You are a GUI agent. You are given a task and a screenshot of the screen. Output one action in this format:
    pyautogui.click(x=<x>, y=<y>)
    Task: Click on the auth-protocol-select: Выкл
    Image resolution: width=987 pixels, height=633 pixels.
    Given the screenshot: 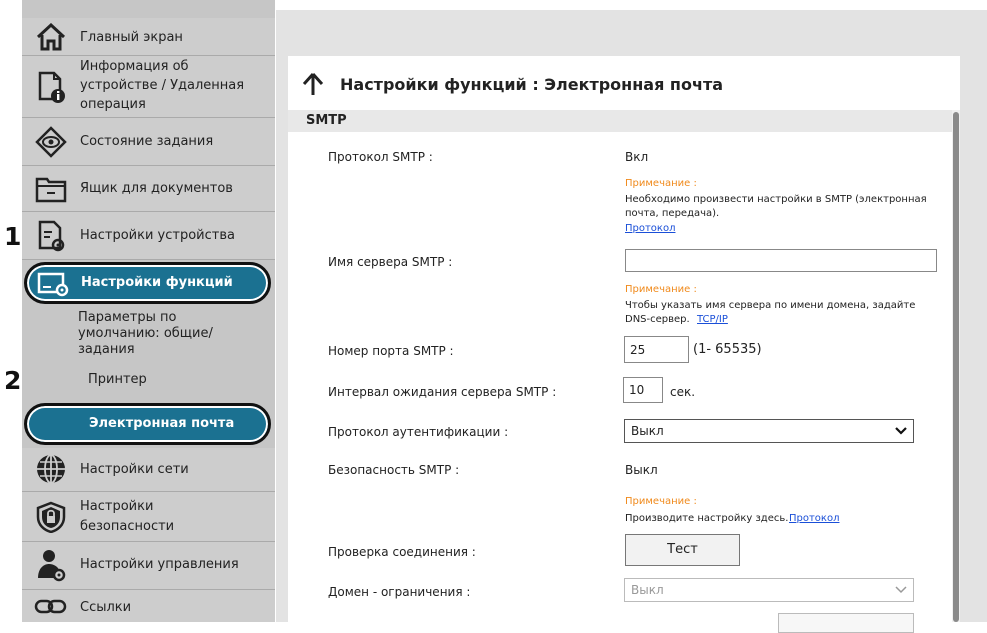 What is the action you would take?
    pyautogui.click(x=769, y=431)
    